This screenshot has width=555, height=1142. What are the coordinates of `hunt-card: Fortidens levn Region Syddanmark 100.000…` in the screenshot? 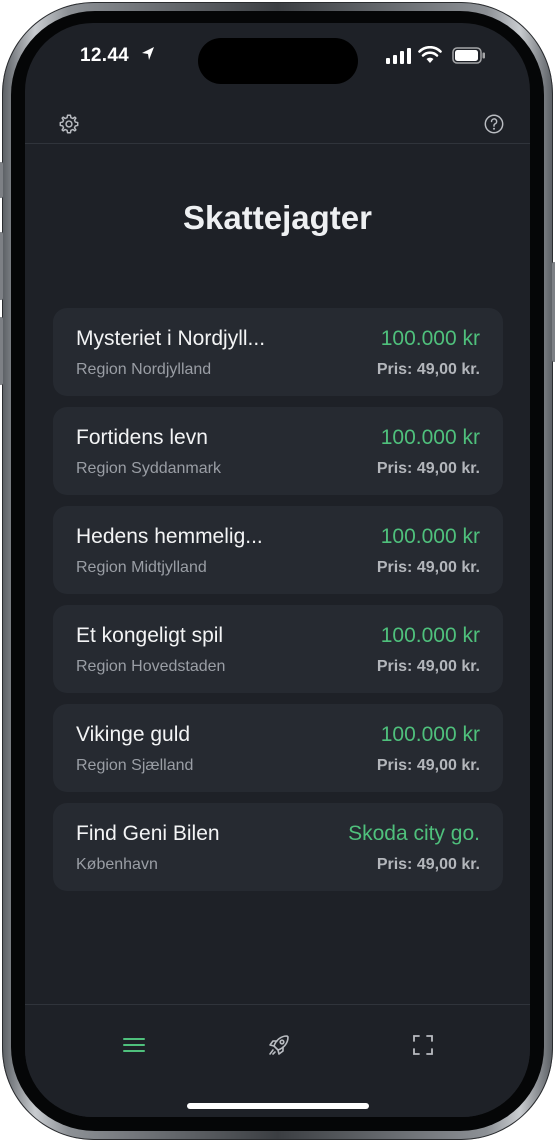 It's located at (278, 451).